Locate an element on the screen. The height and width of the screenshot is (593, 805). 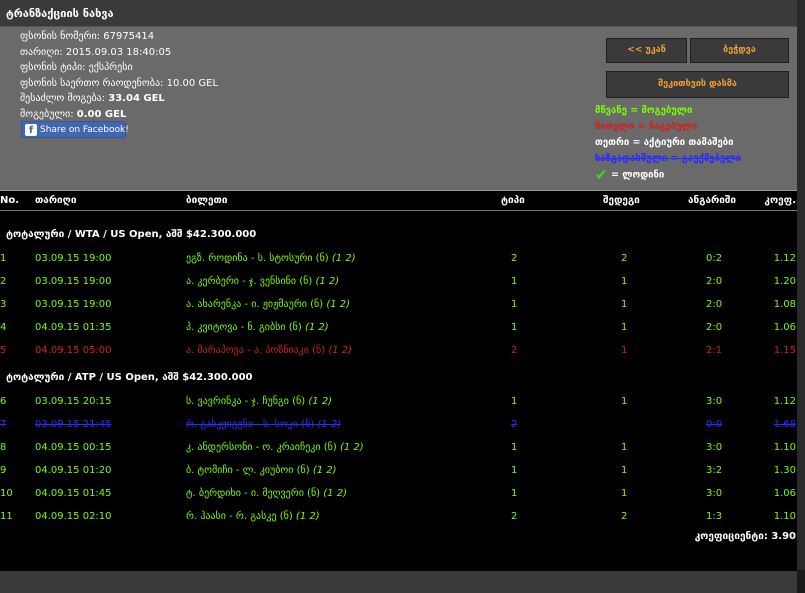
info-label: შესაძლო მოგება: is located at coordinates (63, 98).